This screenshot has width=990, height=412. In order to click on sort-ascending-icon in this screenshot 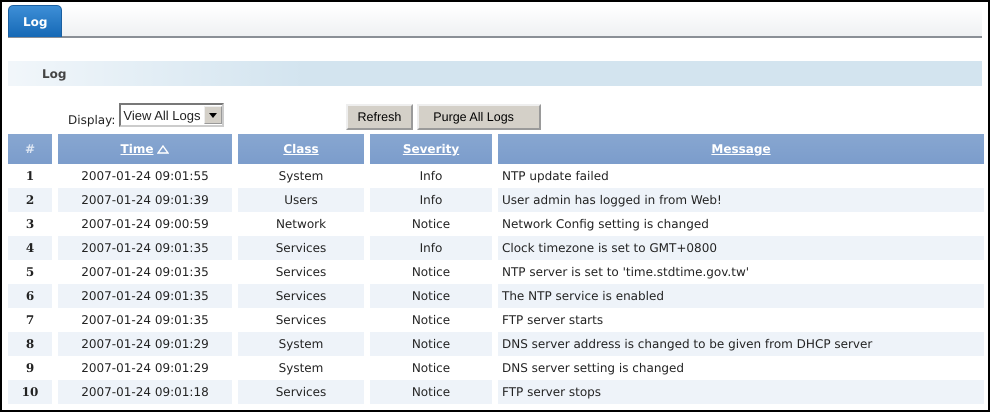, I will do `click(163, 149)`.